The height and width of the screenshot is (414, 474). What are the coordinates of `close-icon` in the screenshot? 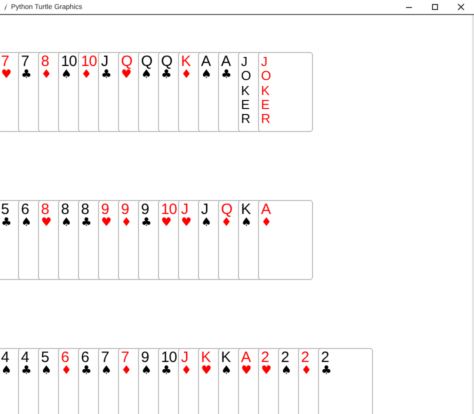 It's located at (461, 7).